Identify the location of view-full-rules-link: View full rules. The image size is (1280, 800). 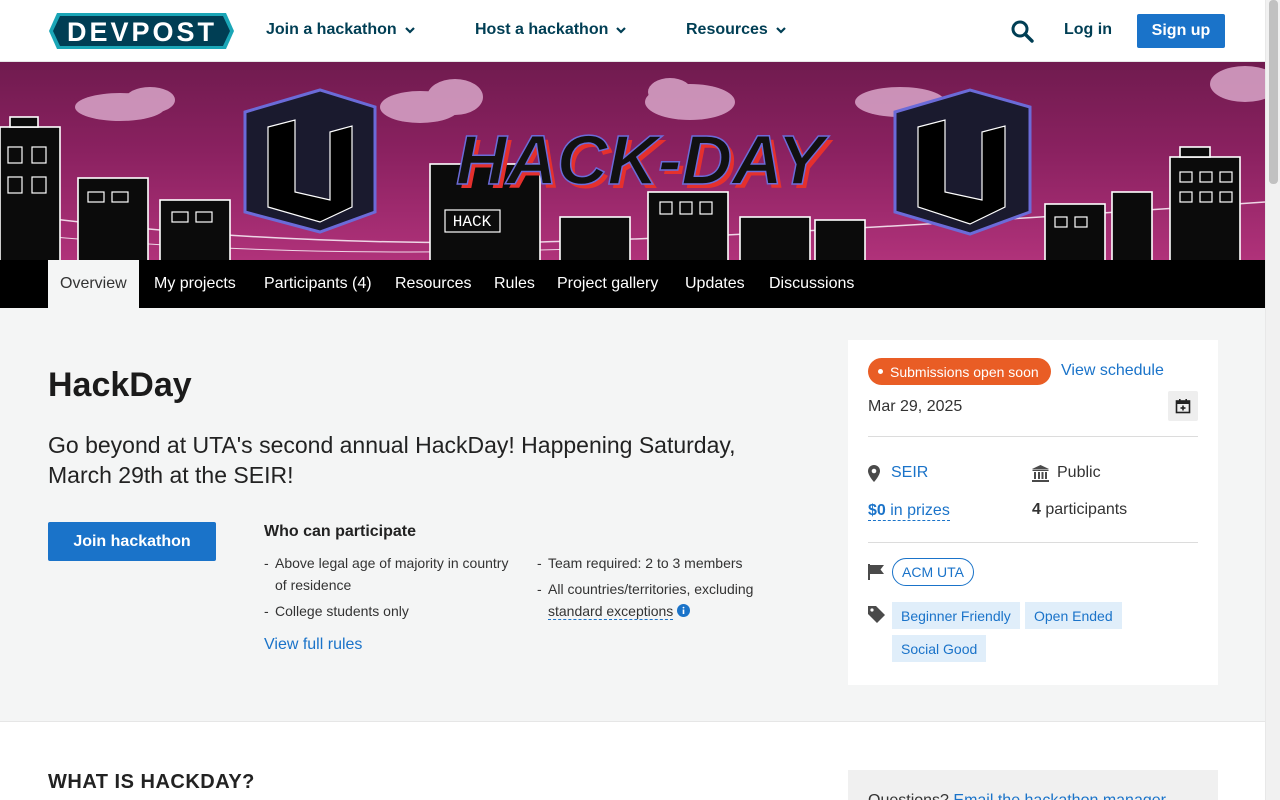
(313, 645).